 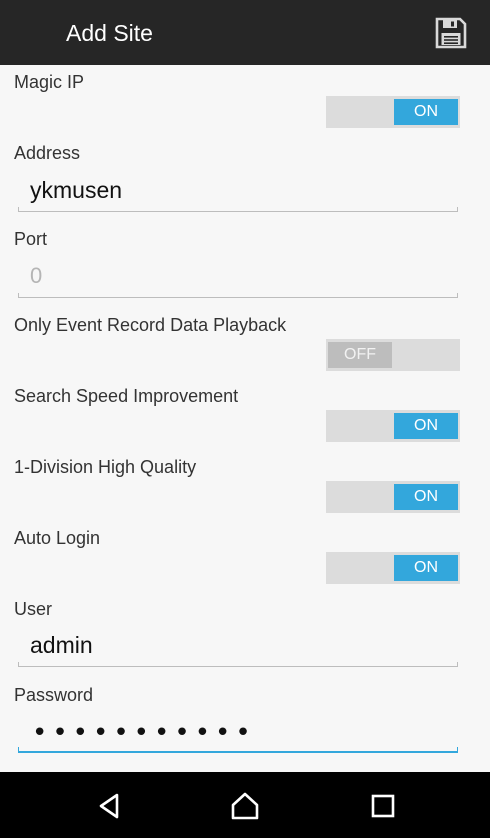 What do you see at coordinates (49, 82) in the screenshot?
I see `magic-ip-label: Magic IP` at bounding box center [49, 82].